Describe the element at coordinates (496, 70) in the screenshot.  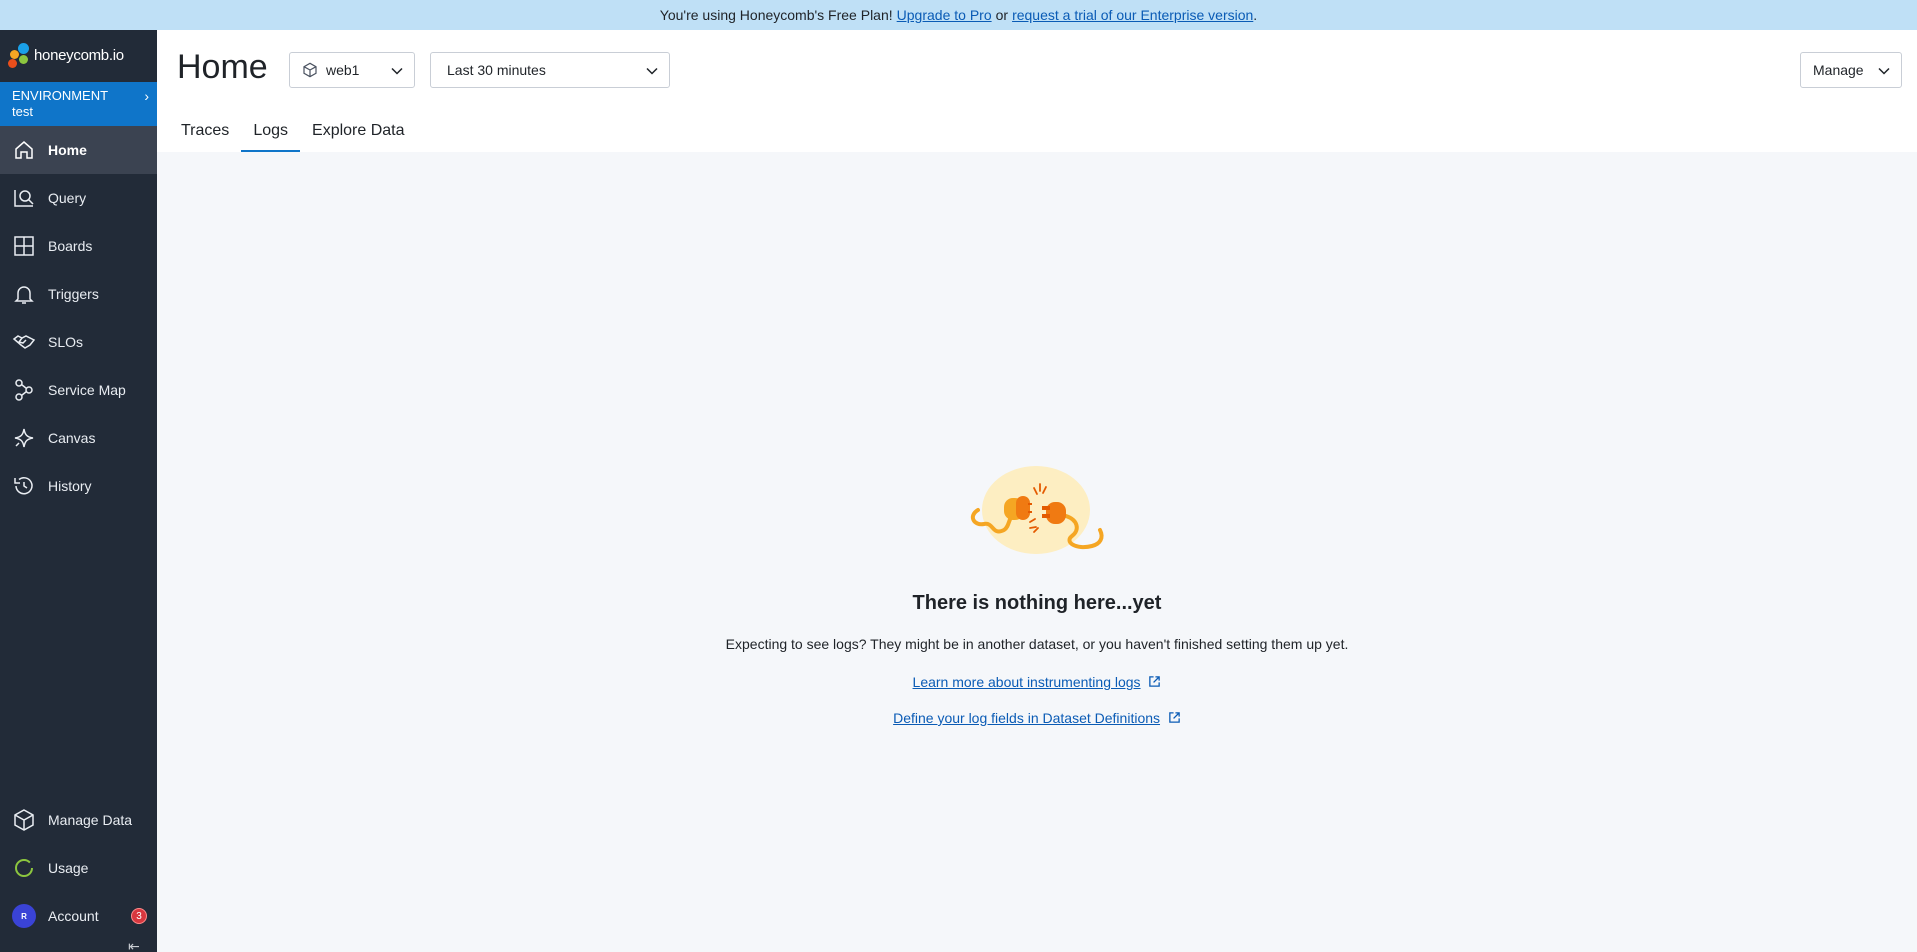
I see `time-range-selected-value: Last 30 minutes` at that location.